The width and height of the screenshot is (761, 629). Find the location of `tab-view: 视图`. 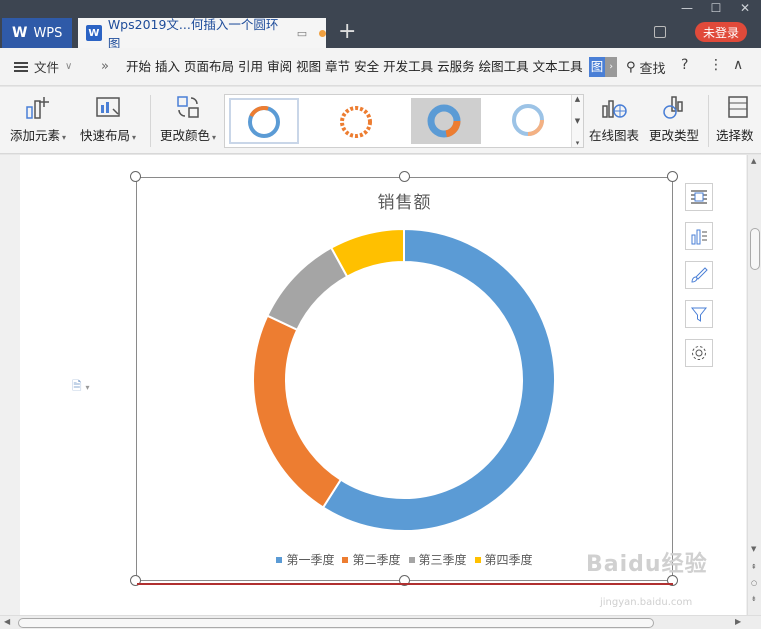

tab-view: 视图 is located at coordinates (308, 67).